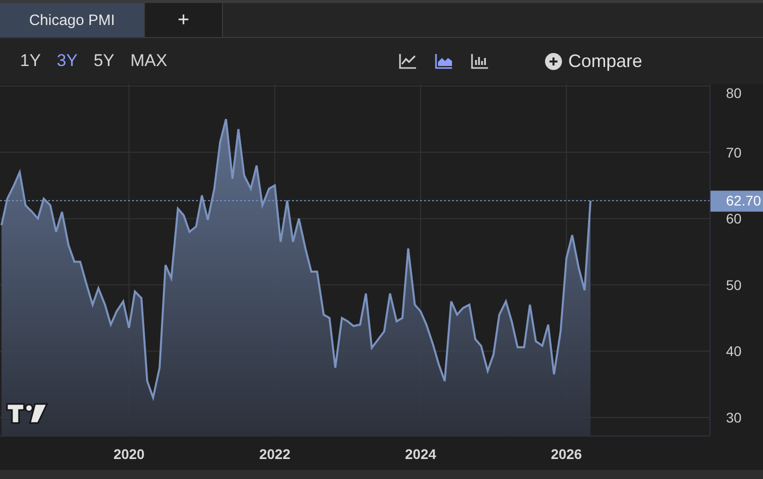 The image size is (763, 479). I want to click on y-axis-label: 60, so click(734, 218).